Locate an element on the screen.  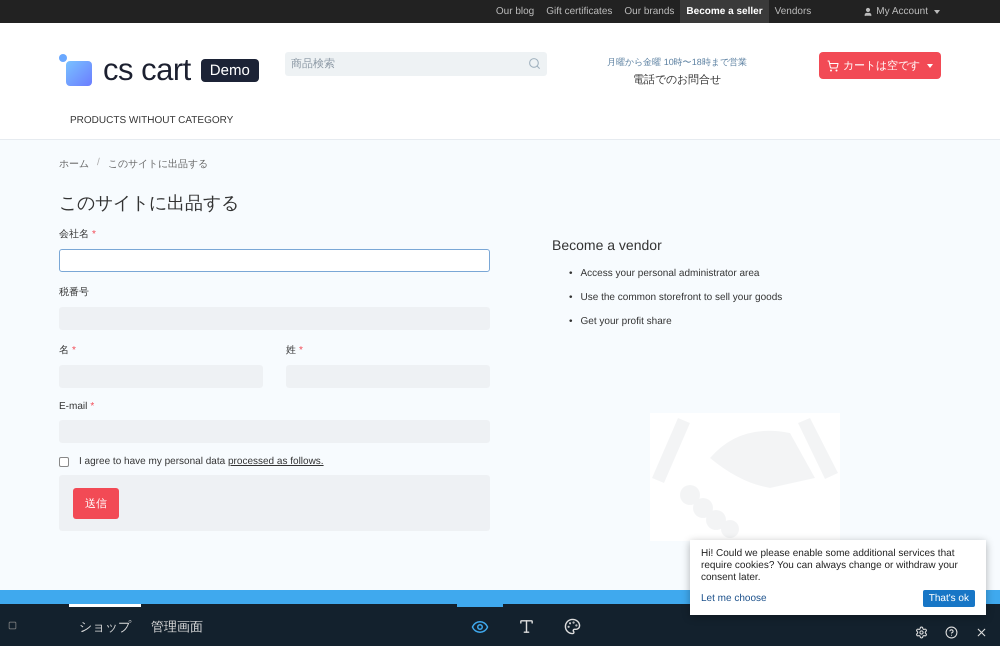
input-field is located at coordinates (274, 260).